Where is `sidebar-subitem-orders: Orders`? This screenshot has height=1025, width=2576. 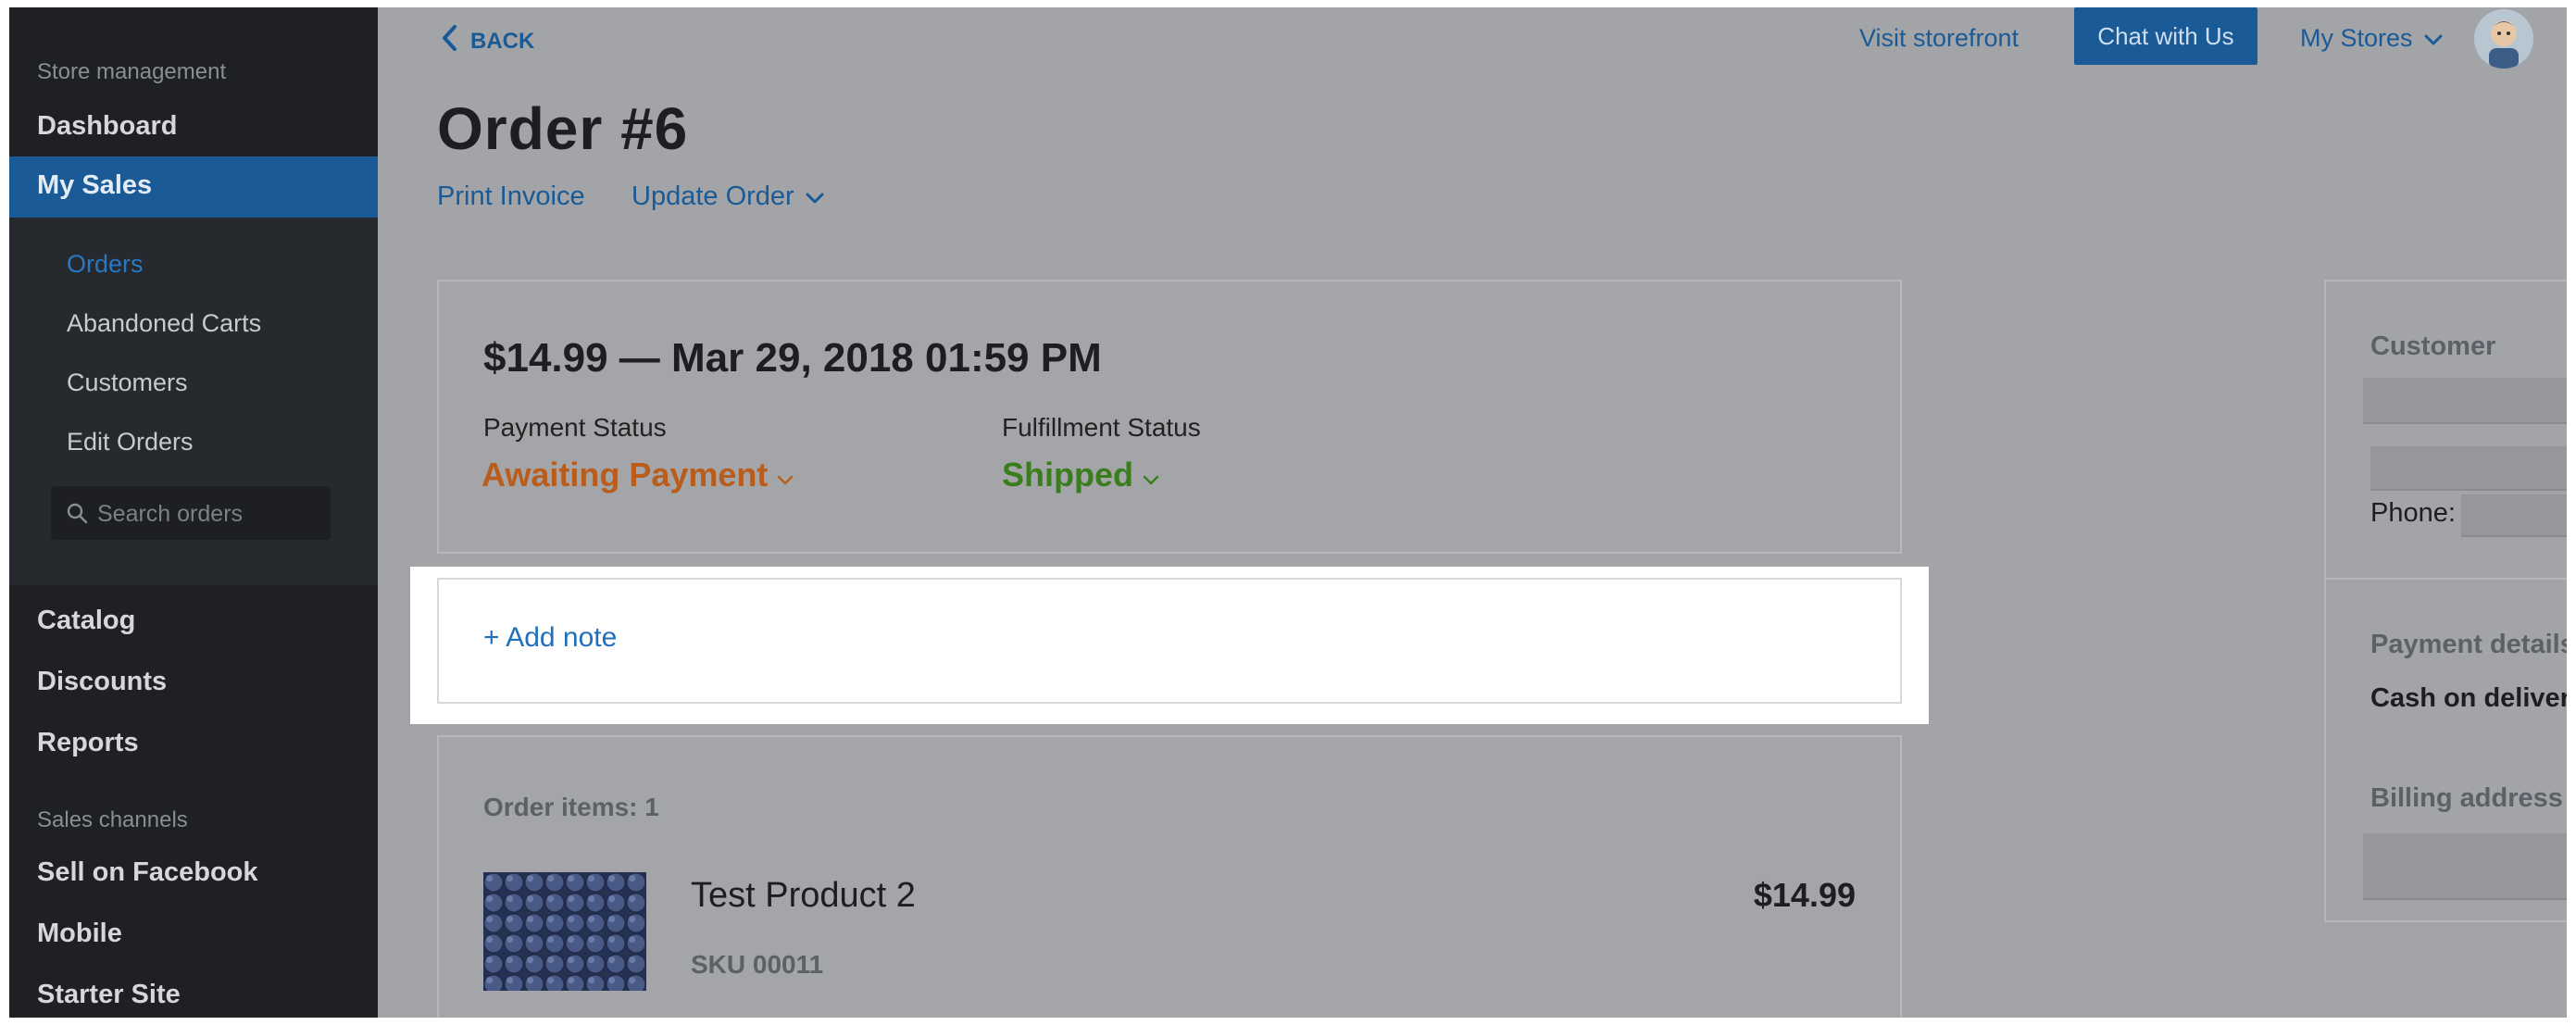 sidebar-subitem-orders: Orders is located at coordinates (105, 264).